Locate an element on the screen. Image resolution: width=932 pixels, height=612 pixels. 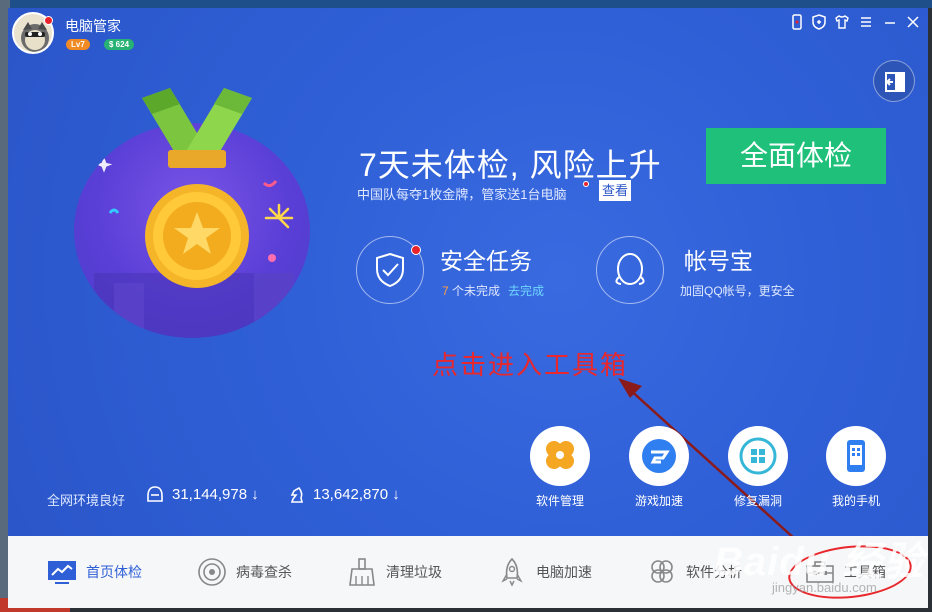
chess-knight-icon is located at coordinates (297, 494).